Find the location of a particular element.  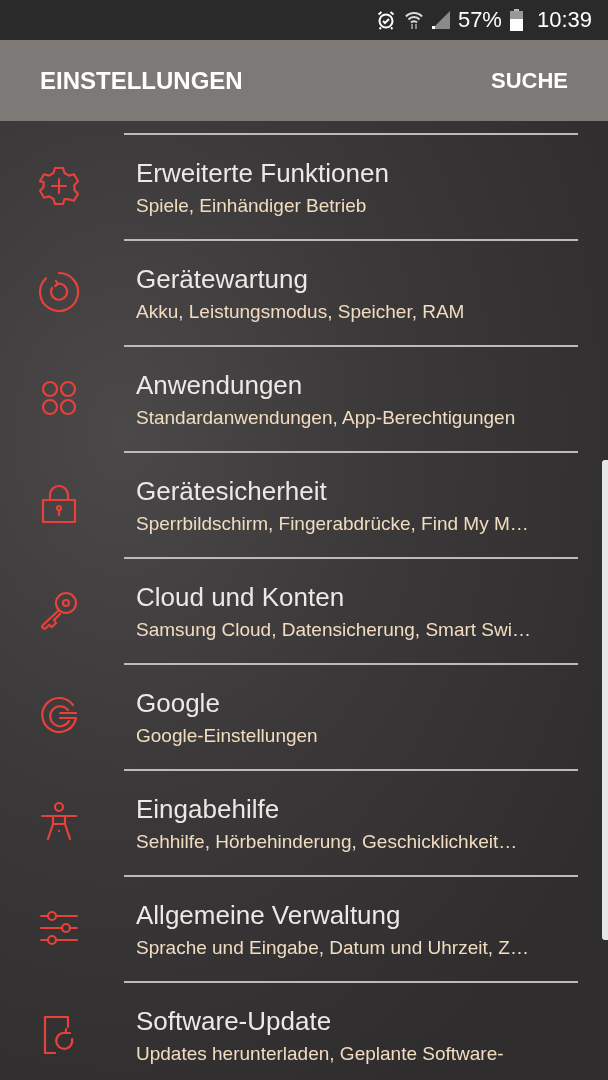

settings-item: Software-Update Updates herunterladen, Geplante Software- is located at coordinates (299, 1030).